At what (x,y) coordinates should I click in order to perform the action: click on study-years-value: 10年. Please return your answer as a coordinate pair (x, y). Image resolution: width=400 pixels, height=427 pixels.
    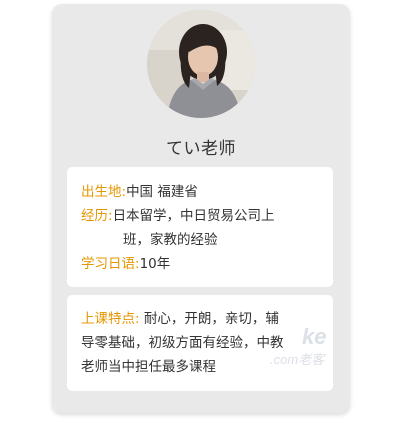
    Looking at the image, I should click on (155, 264).